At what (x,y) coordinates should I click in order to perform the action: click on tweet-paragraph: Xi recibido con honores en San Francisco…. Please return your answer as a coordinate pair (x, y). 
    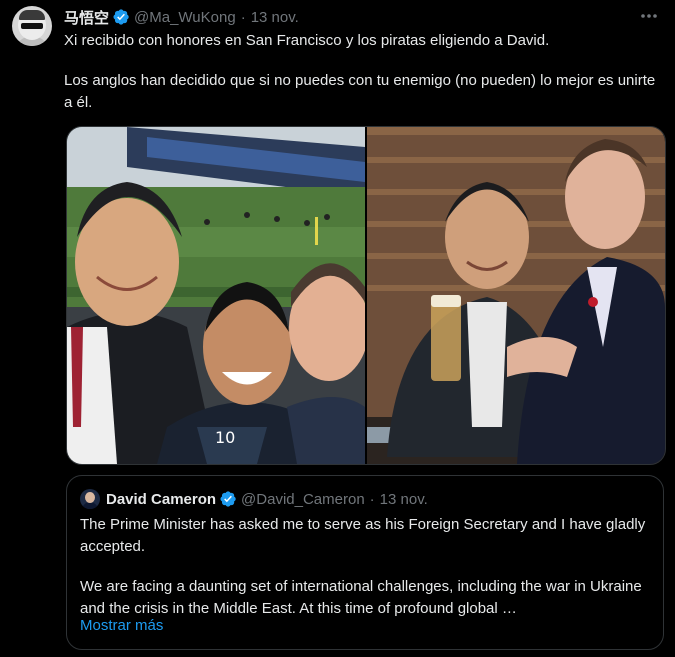
    Looking at the image, I should click on (307, 40).